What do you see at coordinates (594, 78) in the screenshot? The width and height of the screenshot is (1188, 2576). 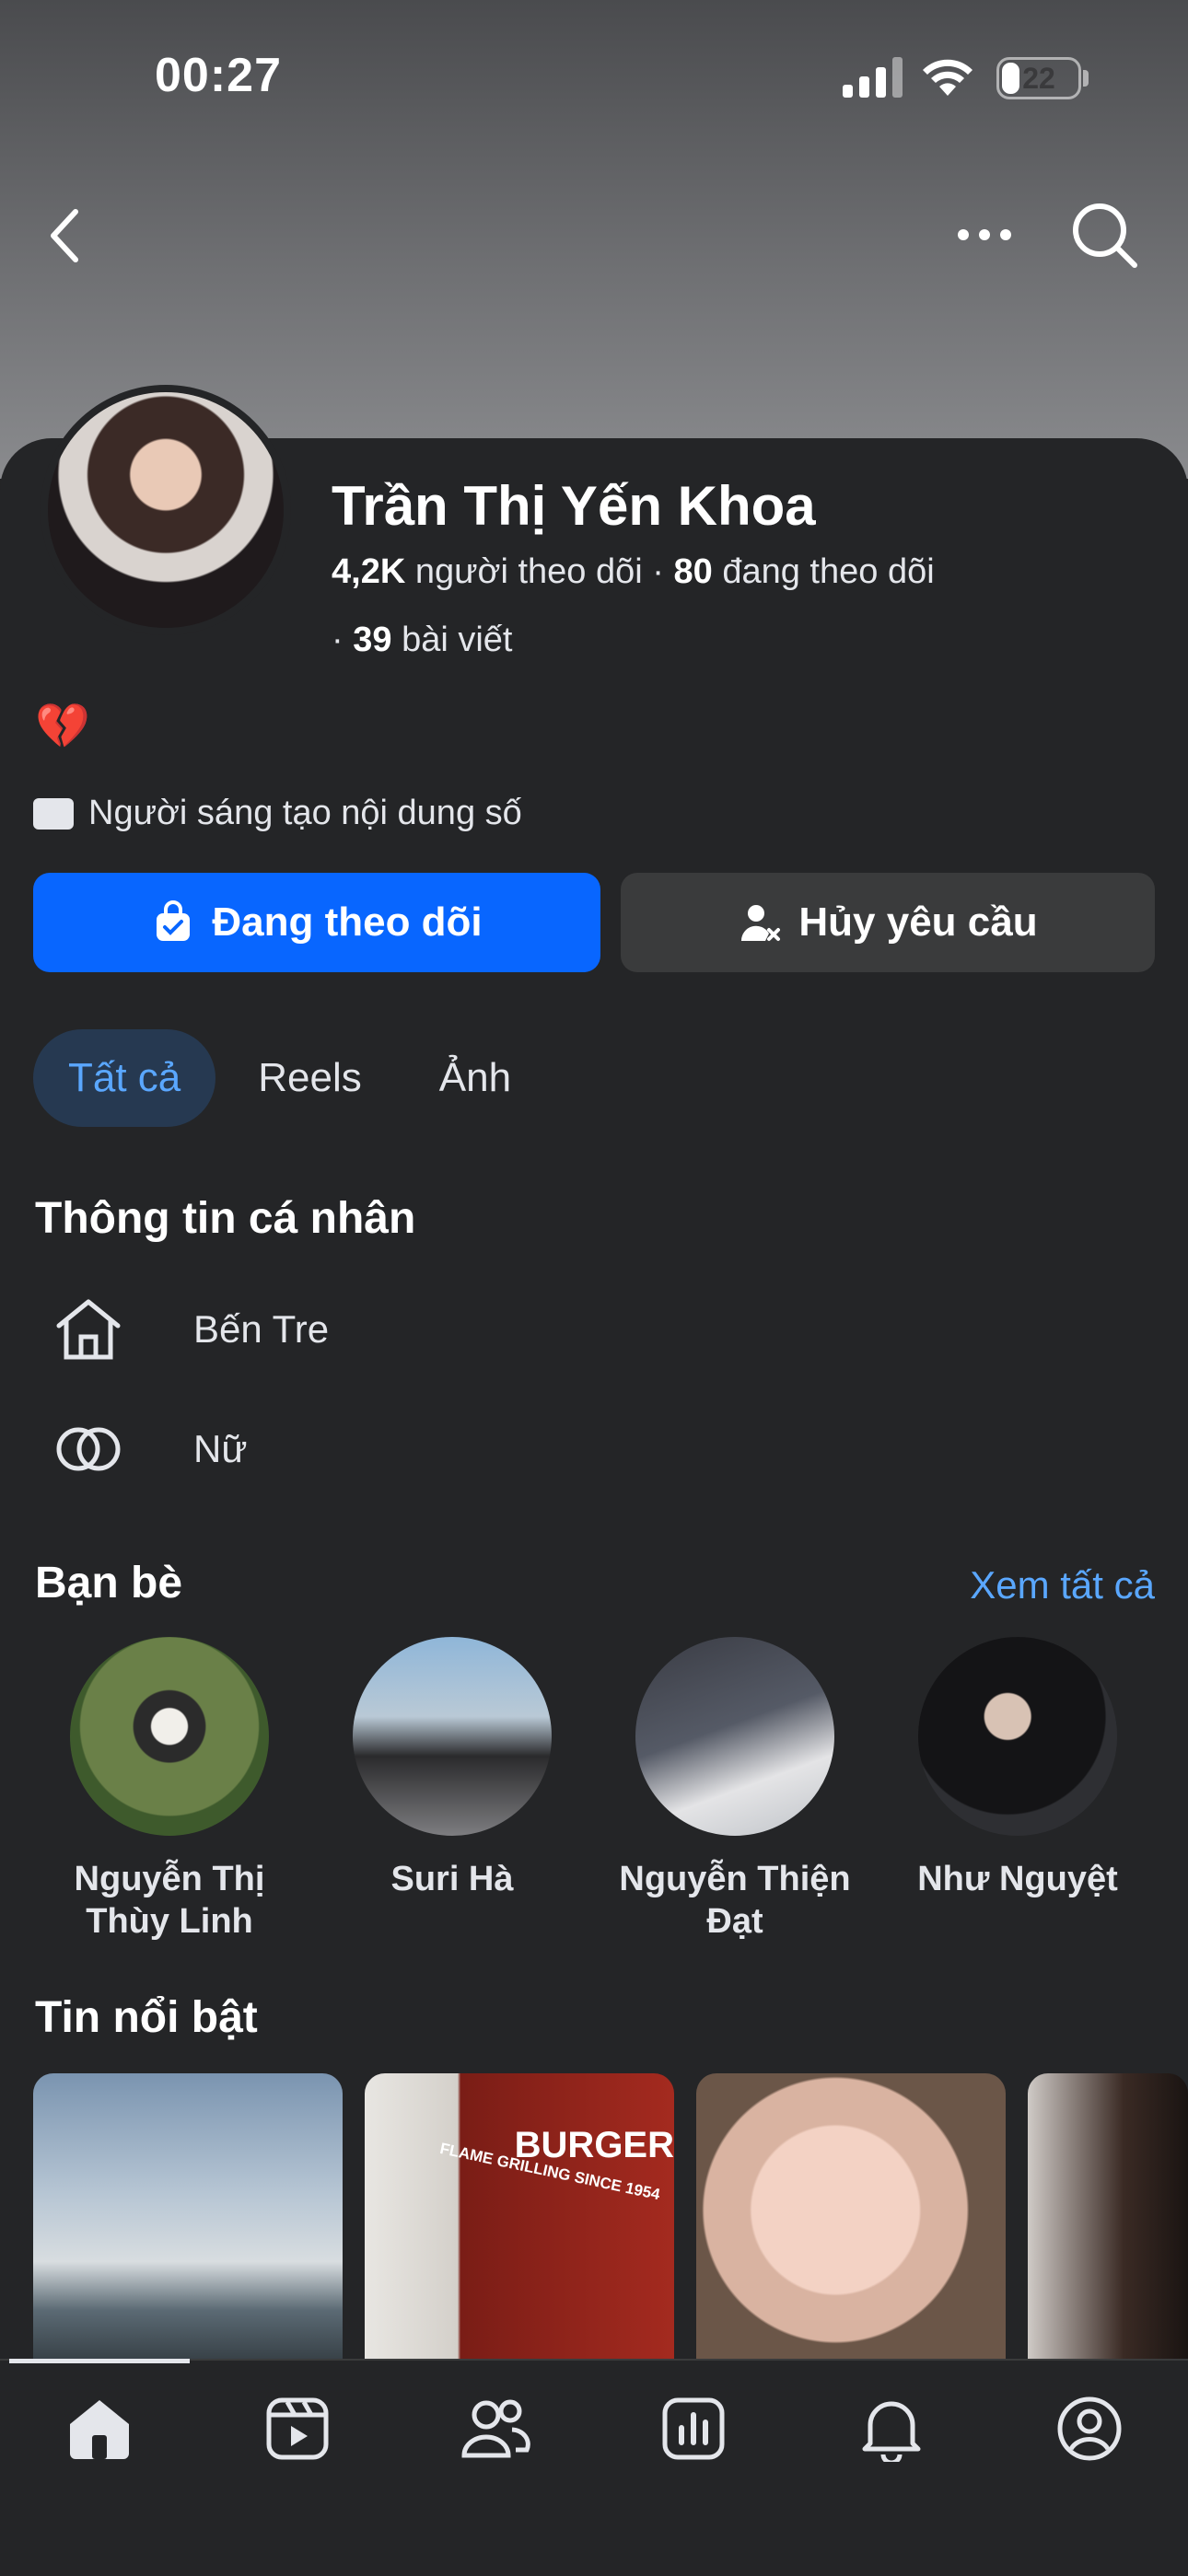 I see `status-bar: 00:27 22` at bounding box center [594, 78].